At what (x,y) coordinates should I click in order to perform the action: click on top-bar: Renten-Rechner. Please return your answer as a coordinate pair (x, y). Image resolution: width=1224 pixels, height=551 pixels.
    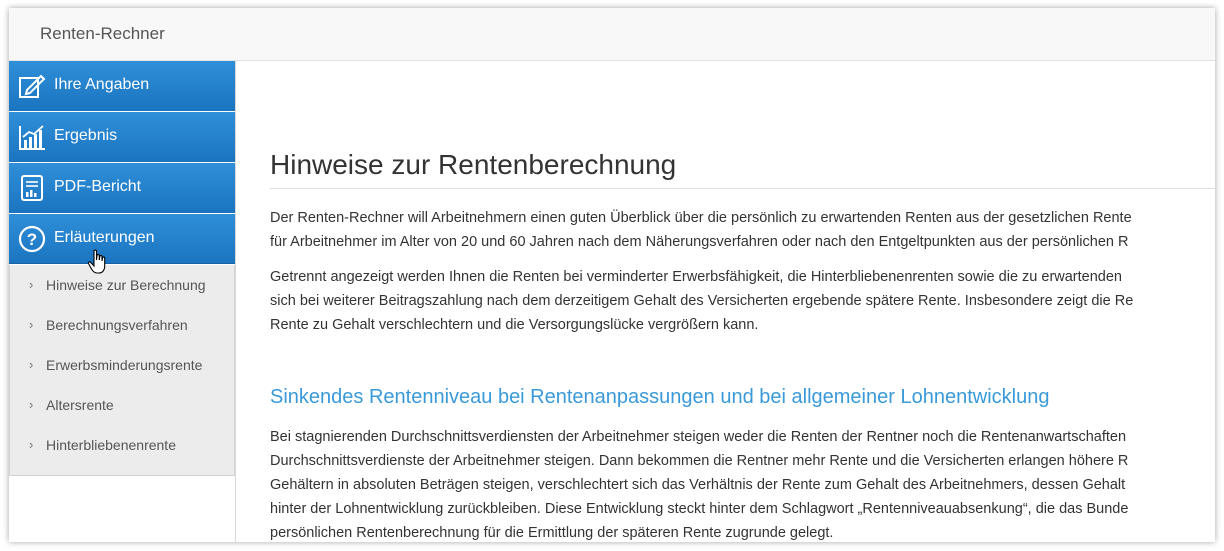
    Looking at the image, I should click on (612, 34).